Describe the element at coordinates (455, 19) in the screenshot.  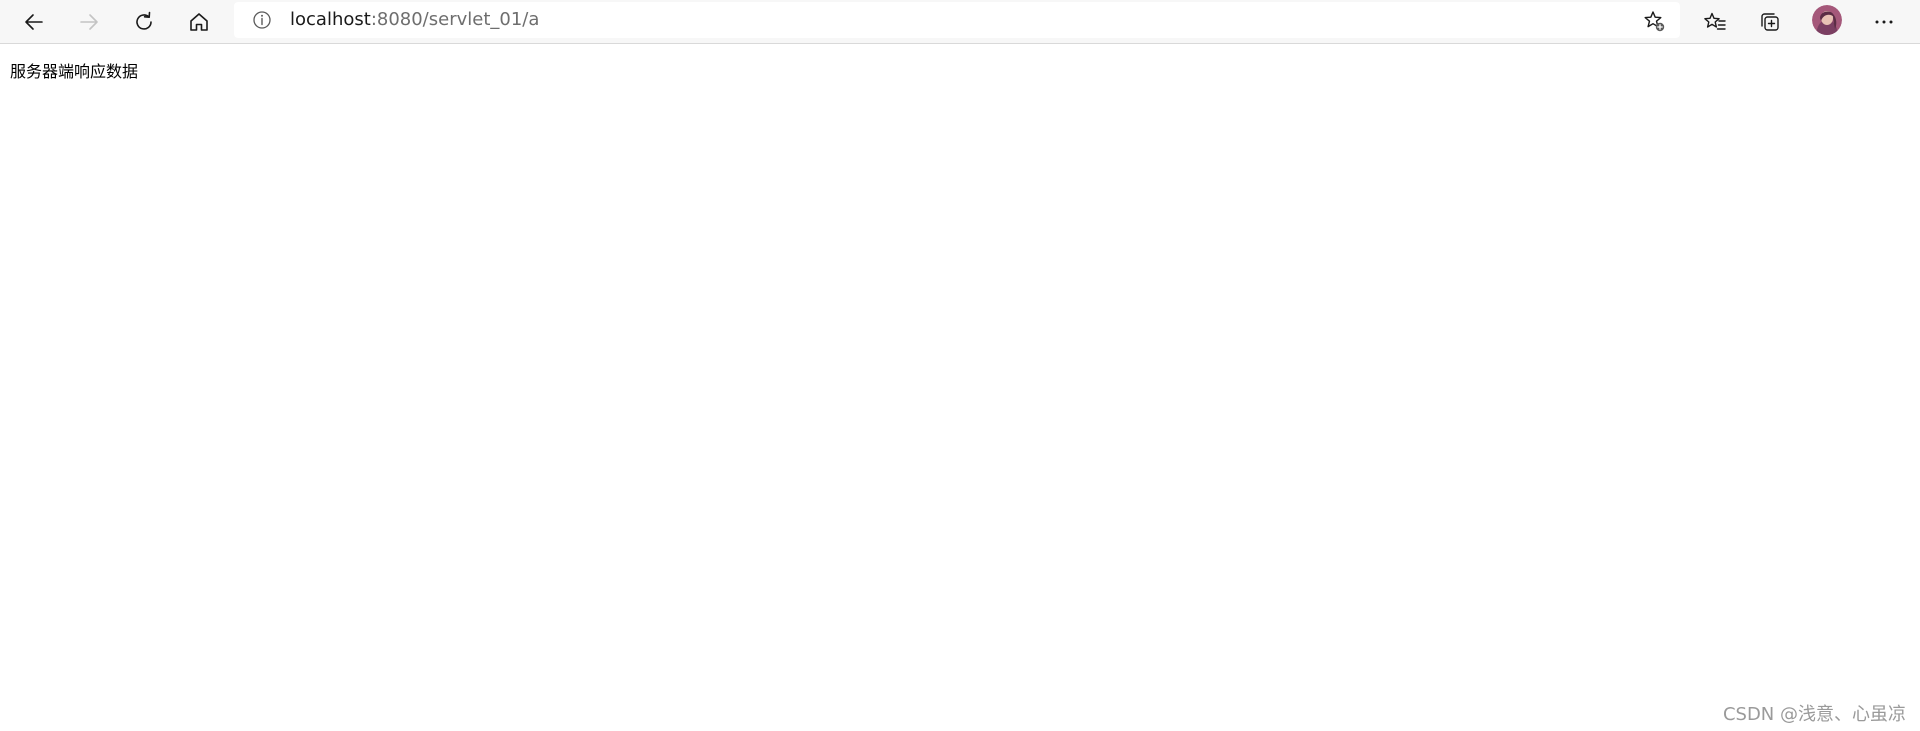
I see `url-path: :8080/servlet_01/a` at that location.